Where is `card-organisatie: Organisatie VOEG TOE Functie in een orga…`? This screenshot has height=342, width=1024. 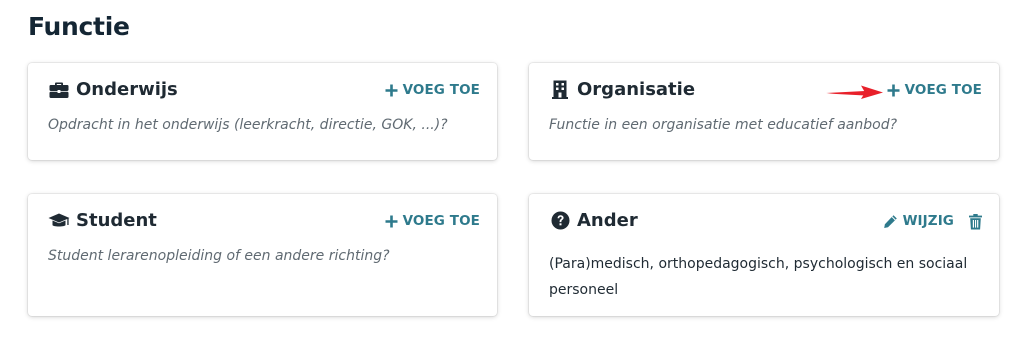
card-organisatie: Organisatie VOEG TOE Functie in een orga… is located at coordinates (764, 111).